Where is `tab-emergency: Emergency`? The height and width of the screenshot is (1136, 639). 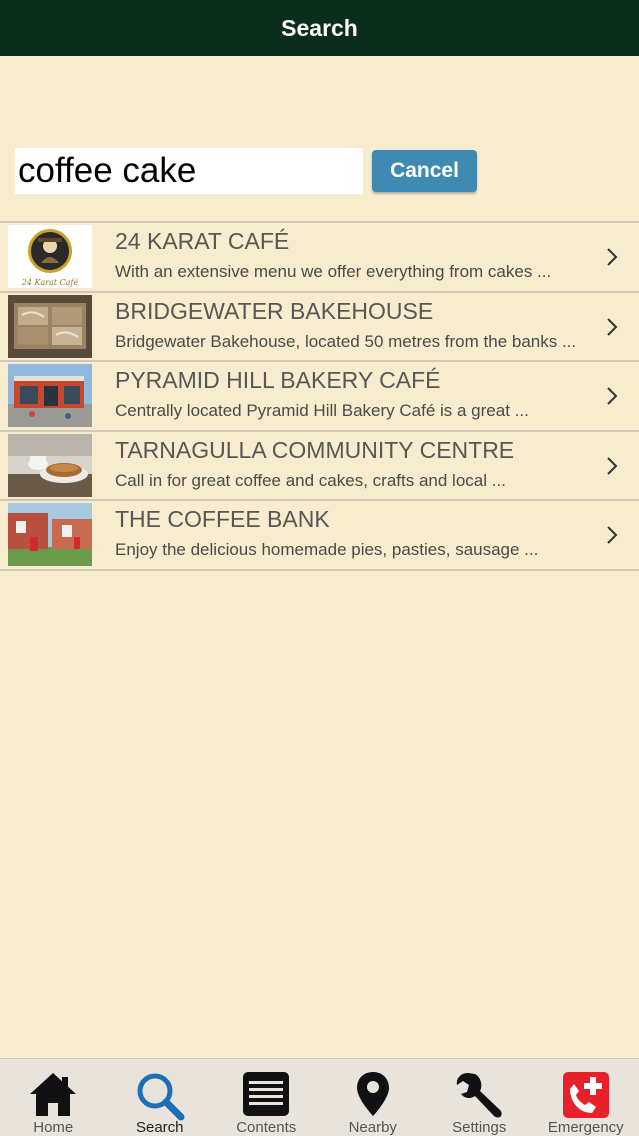 tab-emergency: Emergency is located at coordinates (586, 1097).